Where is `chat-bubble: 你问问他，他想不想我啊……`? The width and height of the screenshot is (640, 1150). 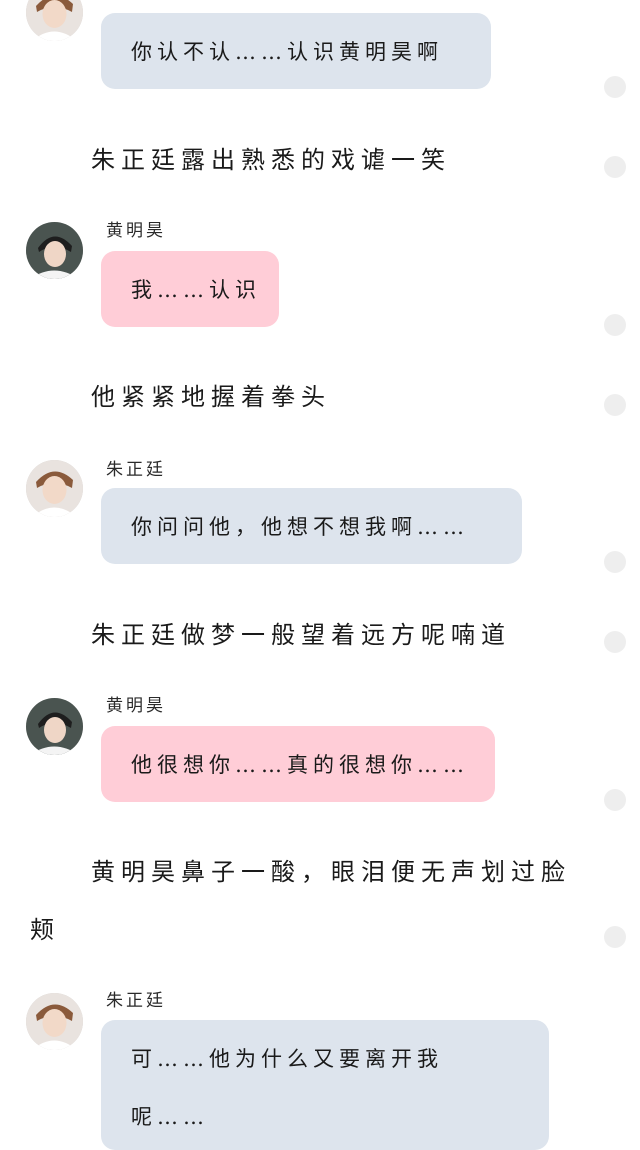
chat-bubble: 你问问他，他想不想我啊…… is located at coordinates (311, 526).